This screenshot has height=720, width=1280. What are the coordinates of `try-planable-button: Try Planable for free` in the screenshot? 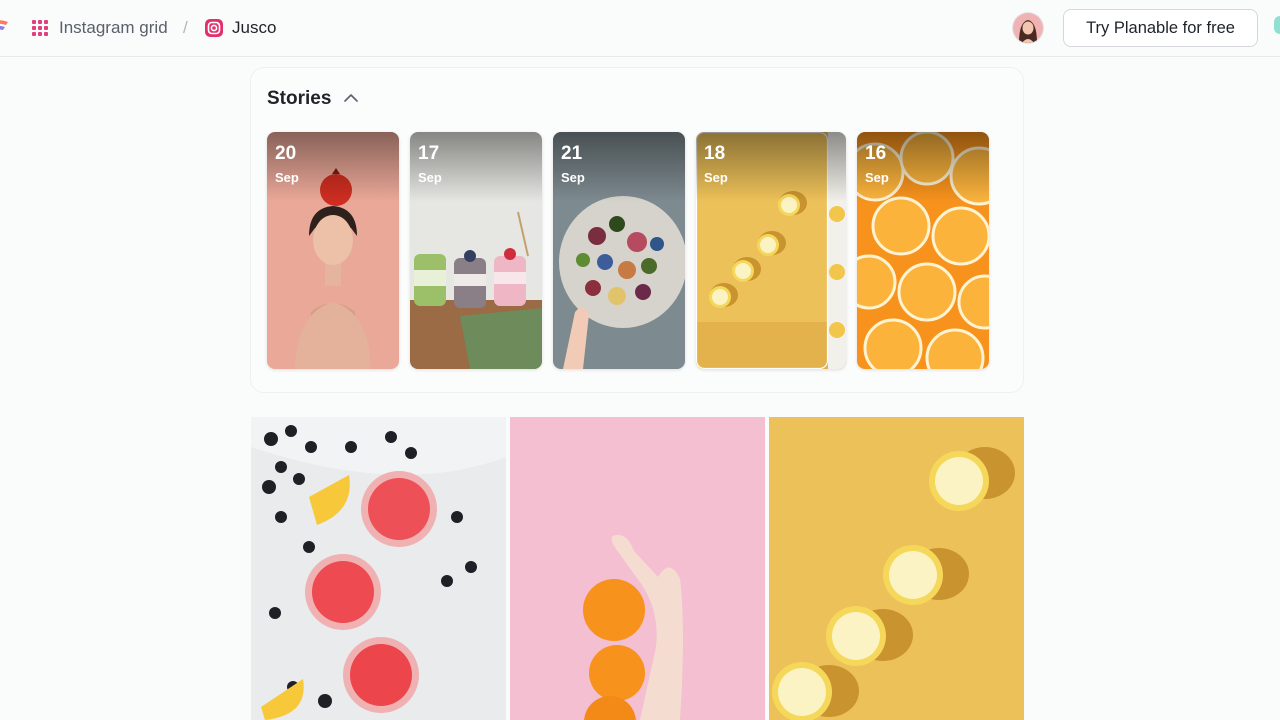 It's located at (1160, 28).